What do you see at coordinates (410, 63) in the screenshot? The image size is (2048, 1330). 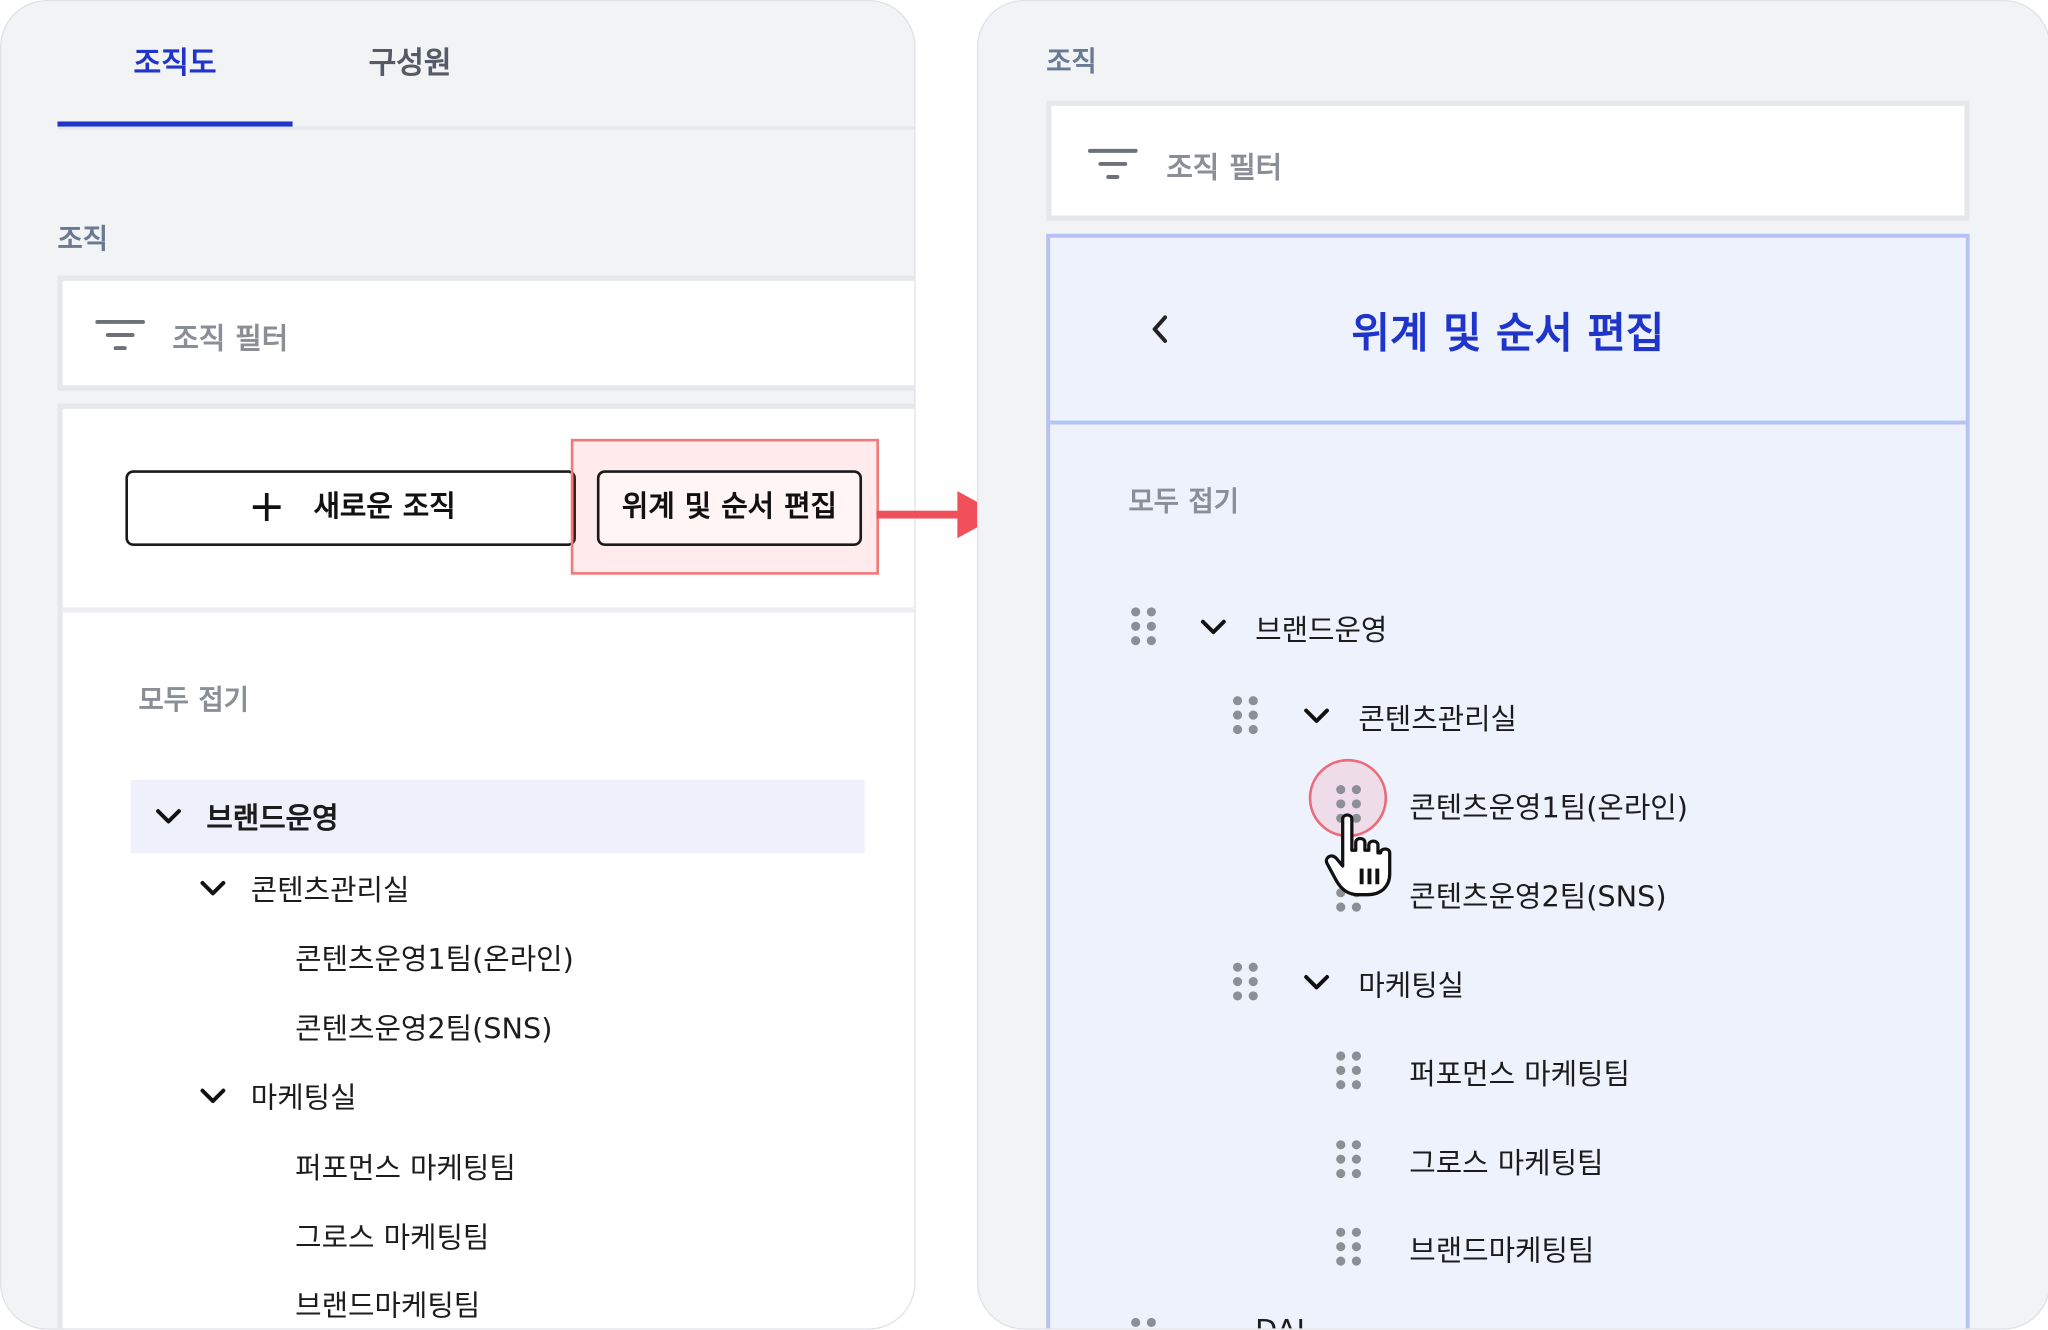 I see `tab-members: 구성원` at bounding box center [410, 63].